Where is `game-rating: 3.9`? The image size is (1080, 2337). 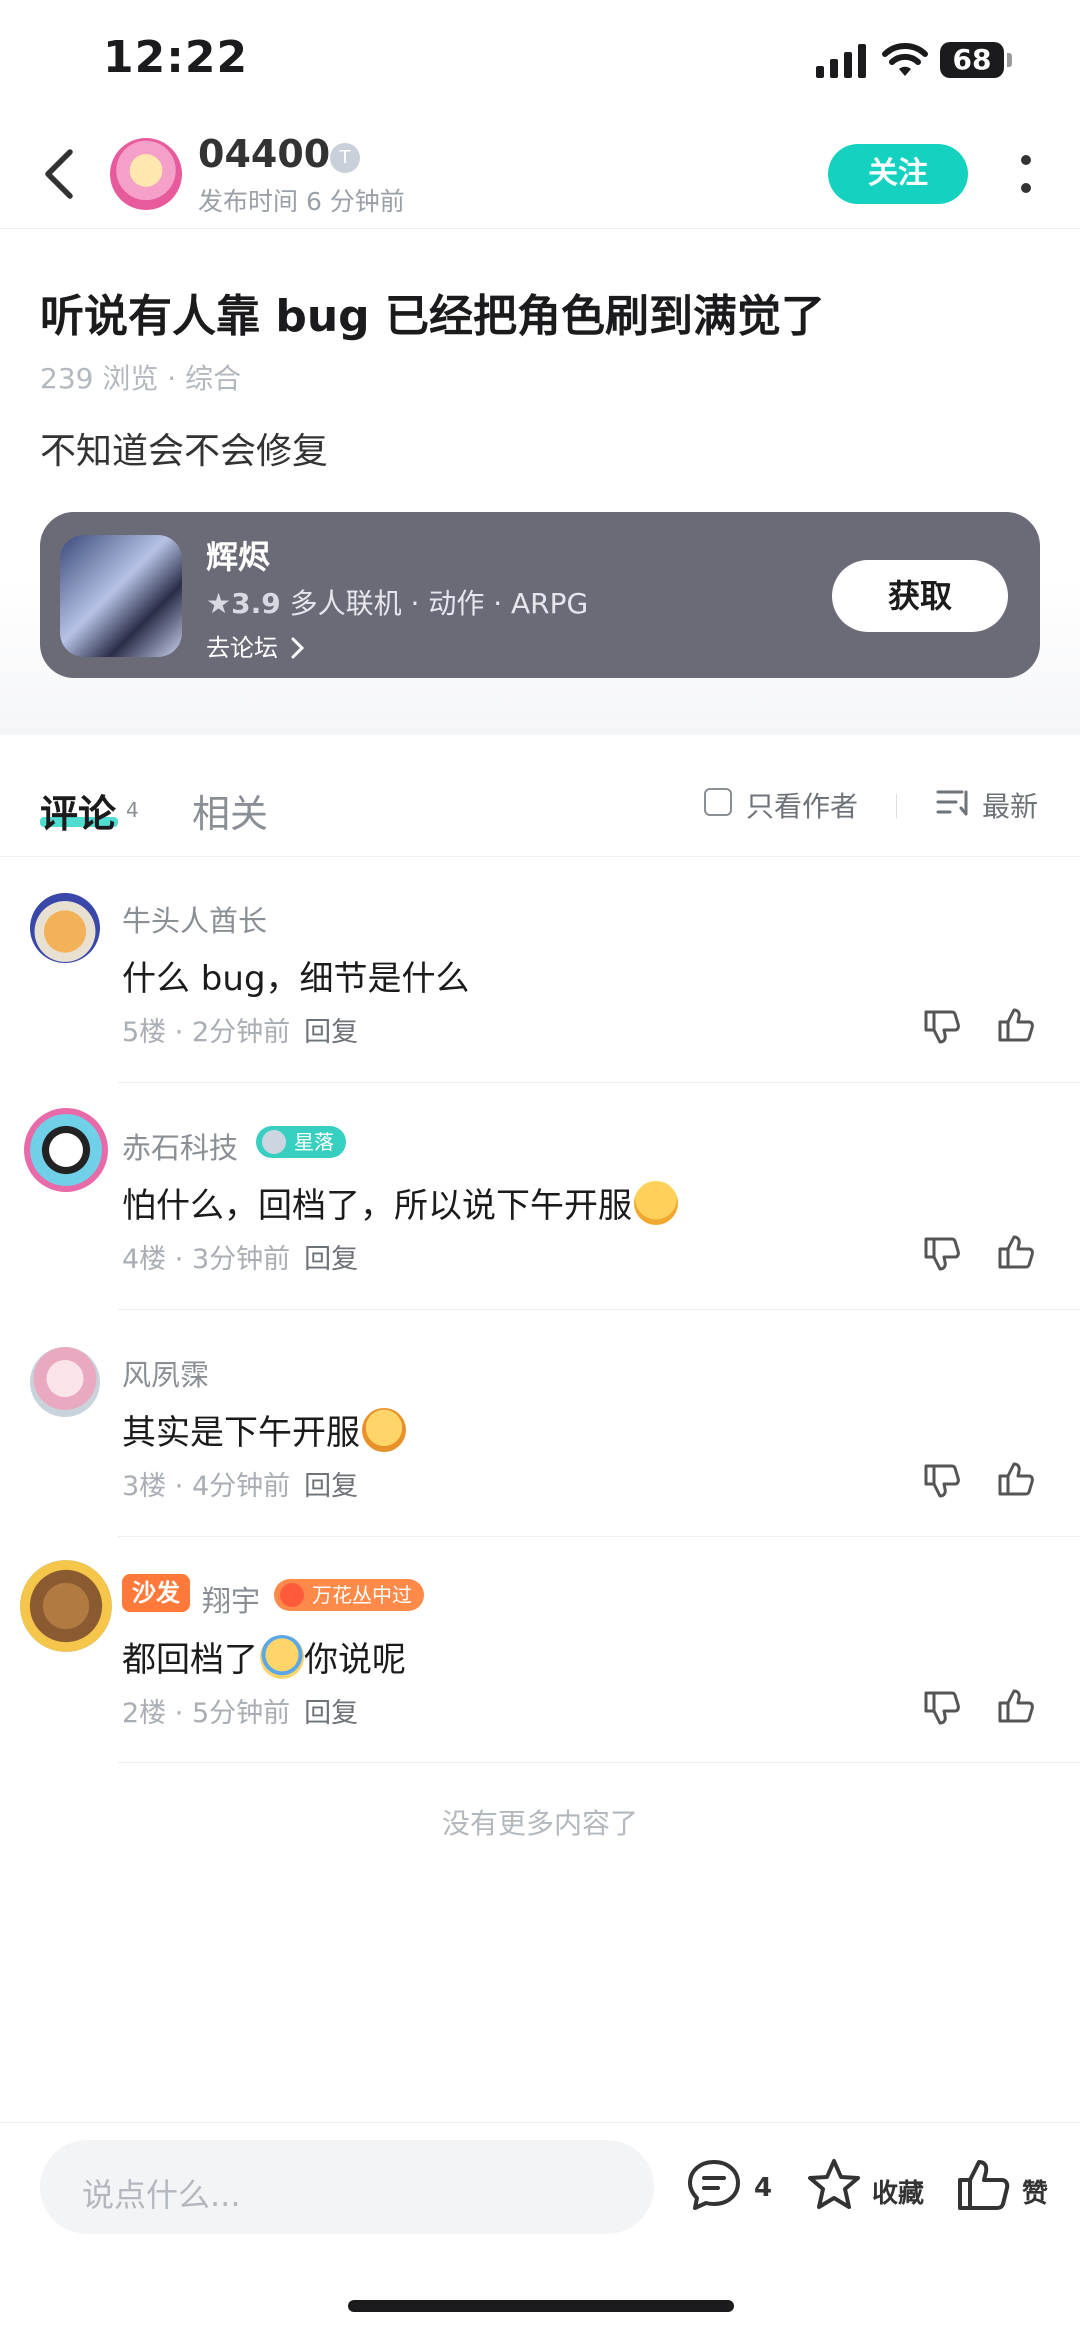
game-rating: 3.9 is located at coordinates (256, 603).